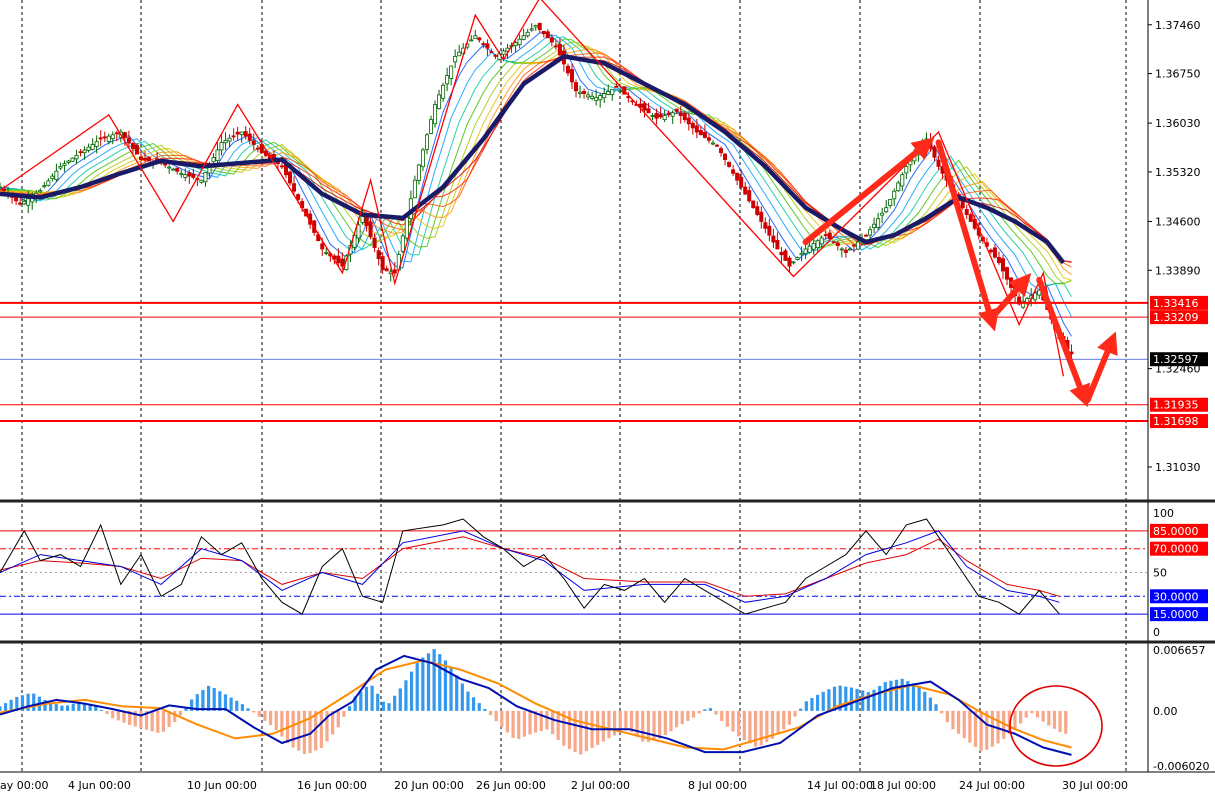 Image resolution: width=1215 pixels, height=793 pixels. I want to click on price-tick-label: 1.36030, so click(1178, 123).